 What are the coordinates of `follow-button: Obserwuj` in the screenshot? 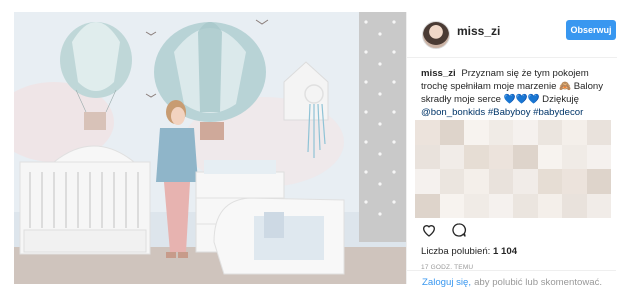 It's located at (591, 30).